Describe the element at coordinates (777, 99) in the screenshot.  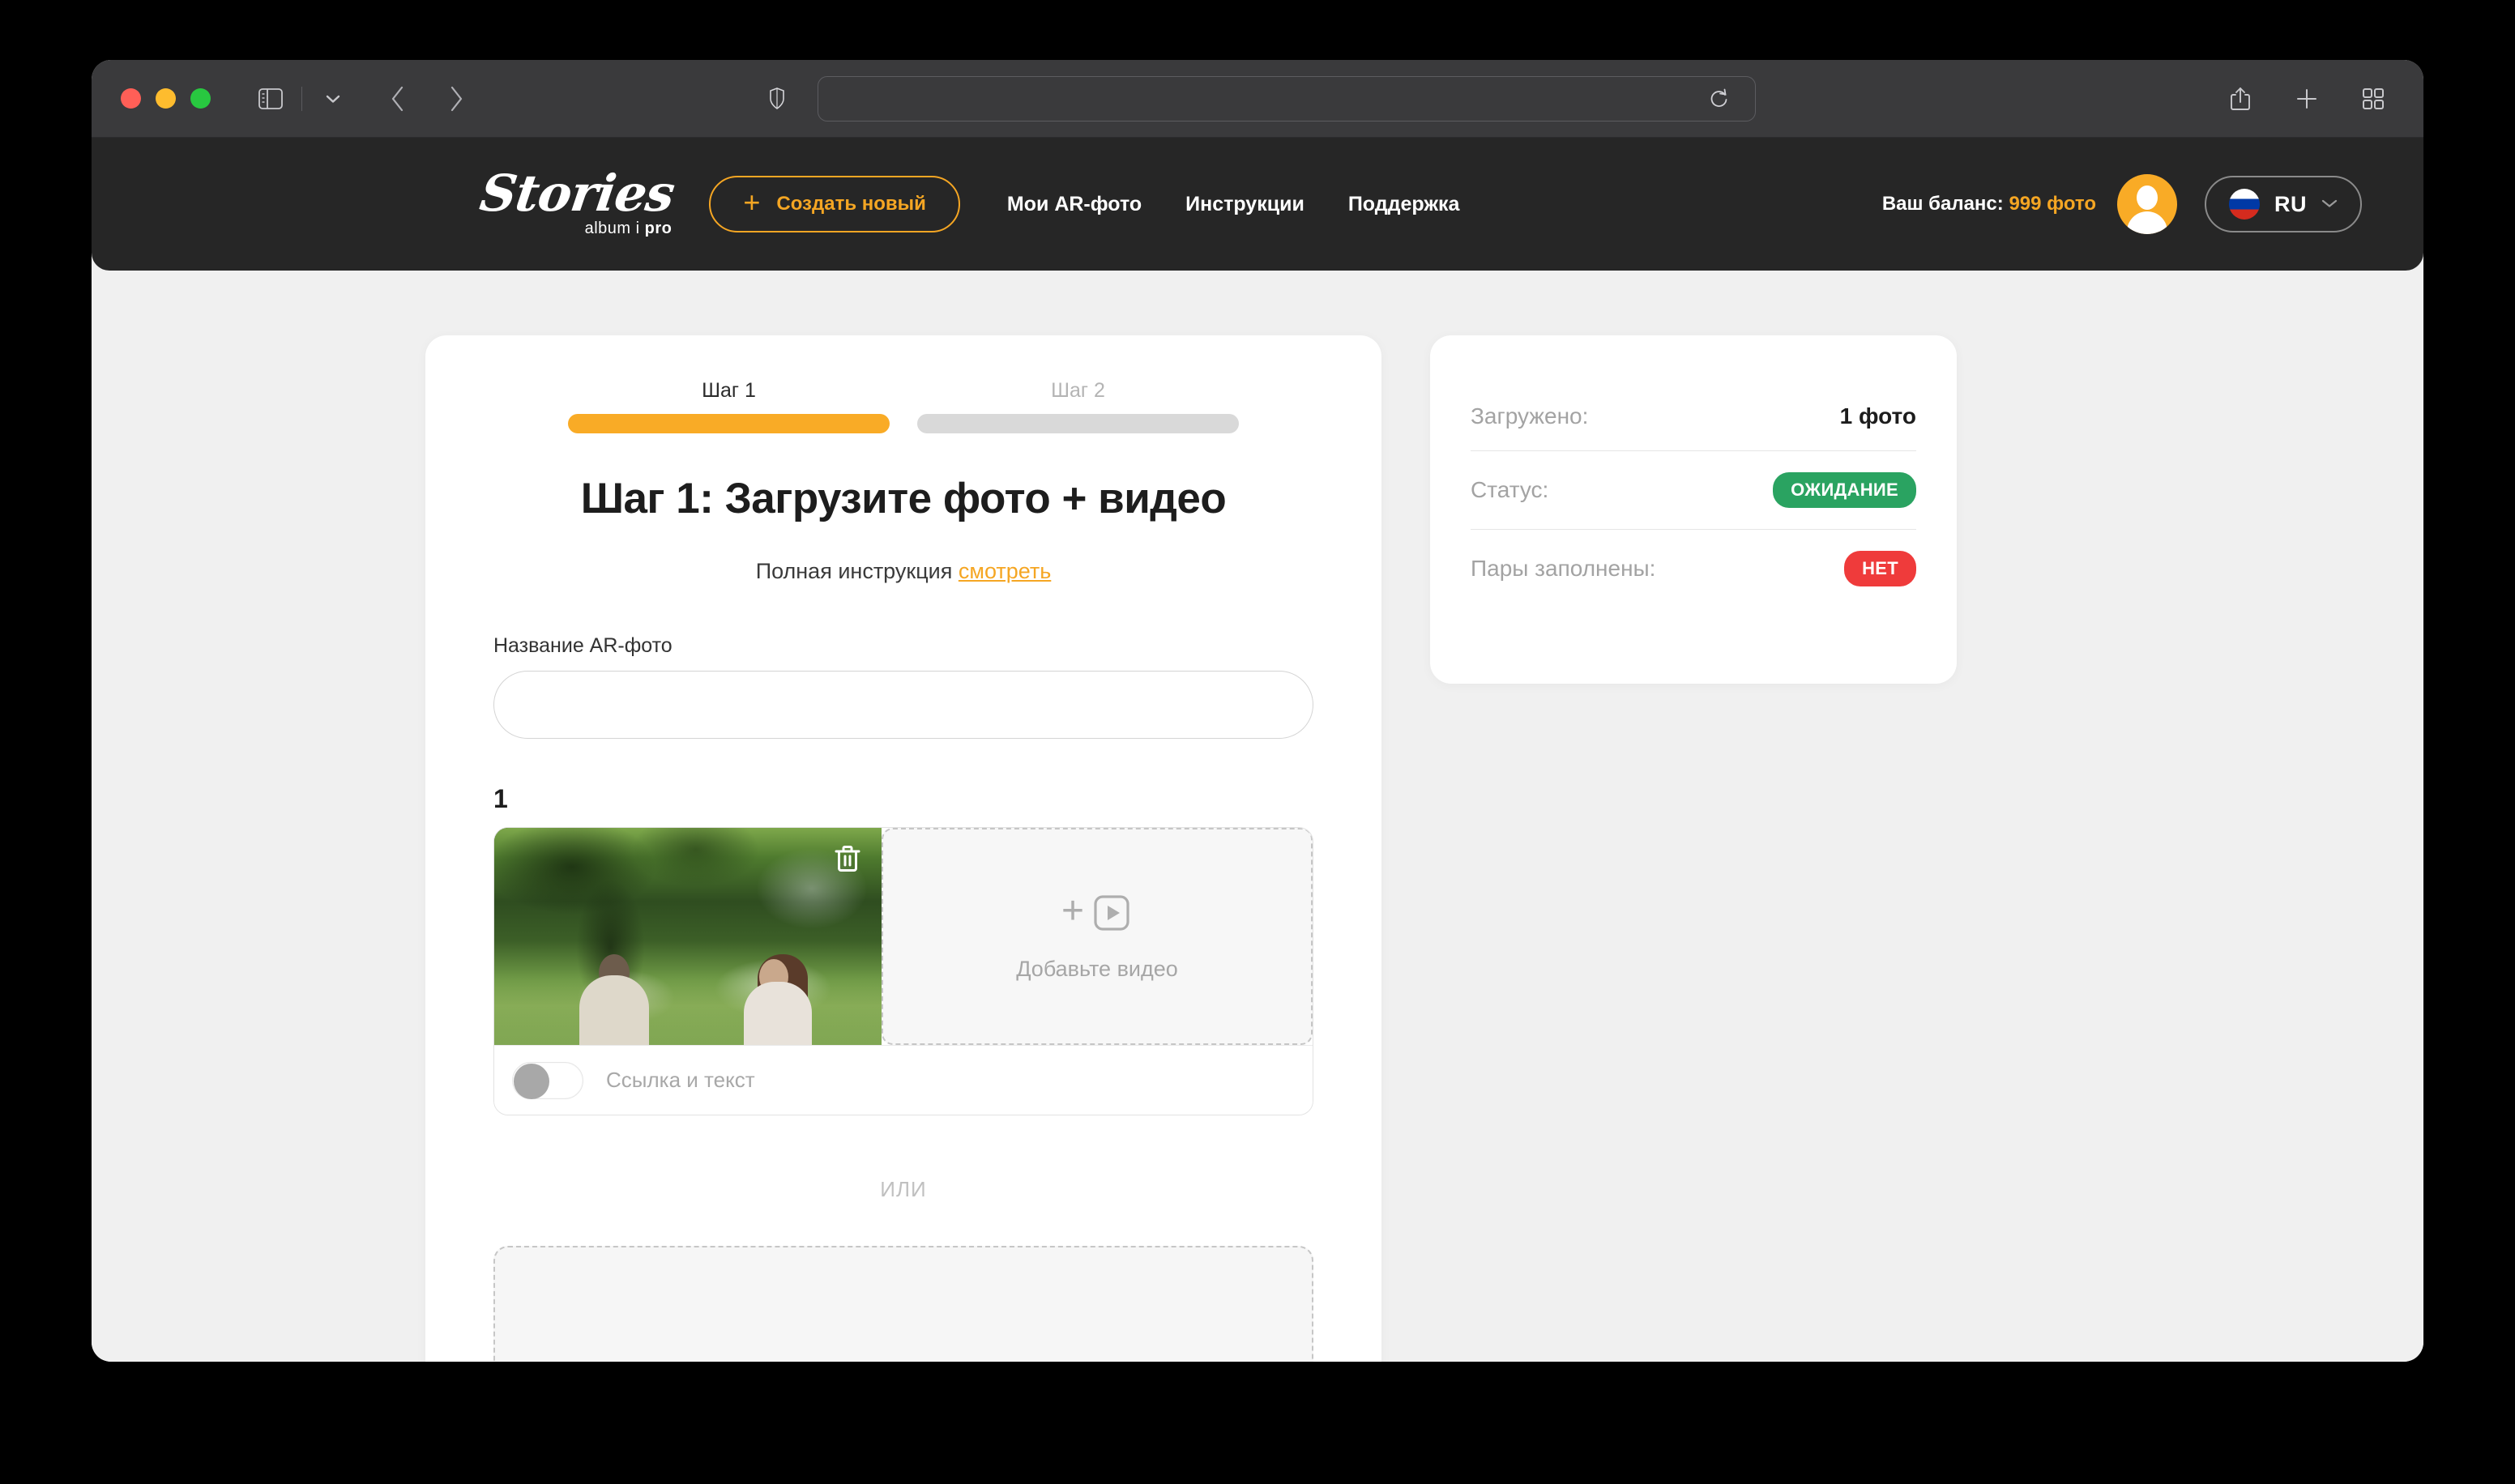
I see `shield-icon` at that location.